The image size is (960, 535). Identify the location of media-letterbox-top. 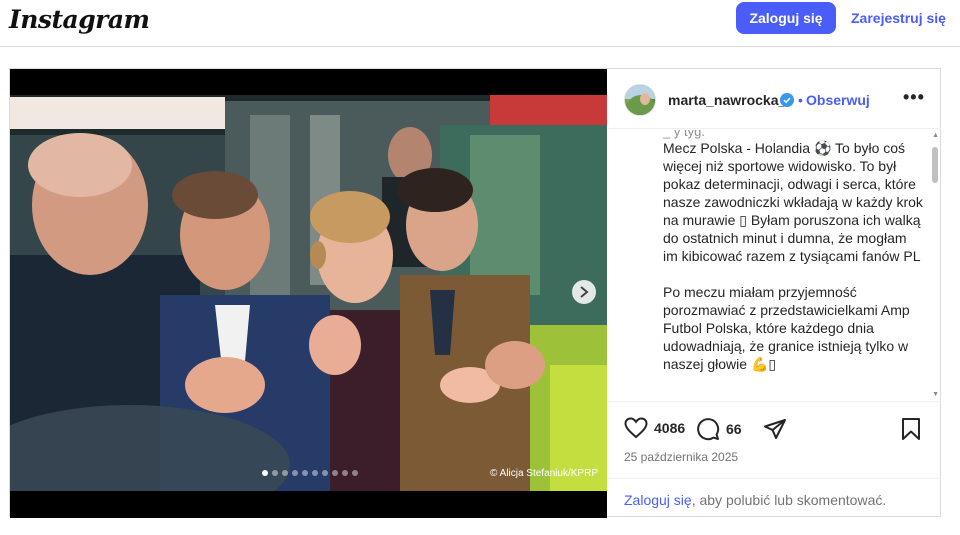
(308, 82).